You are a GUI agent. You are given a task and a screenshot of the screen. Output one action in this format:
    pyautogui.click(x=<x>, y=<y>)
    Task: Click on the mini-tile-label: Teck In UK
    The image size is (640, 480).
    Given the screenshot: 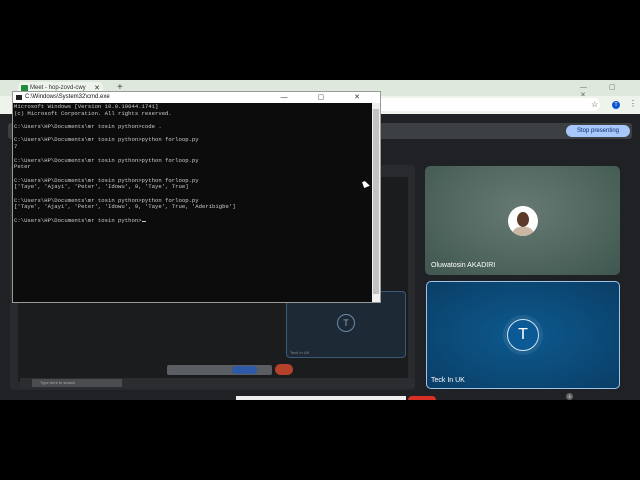 What is the action you would take?
    pyautogui.click(x=300, y=352)
    